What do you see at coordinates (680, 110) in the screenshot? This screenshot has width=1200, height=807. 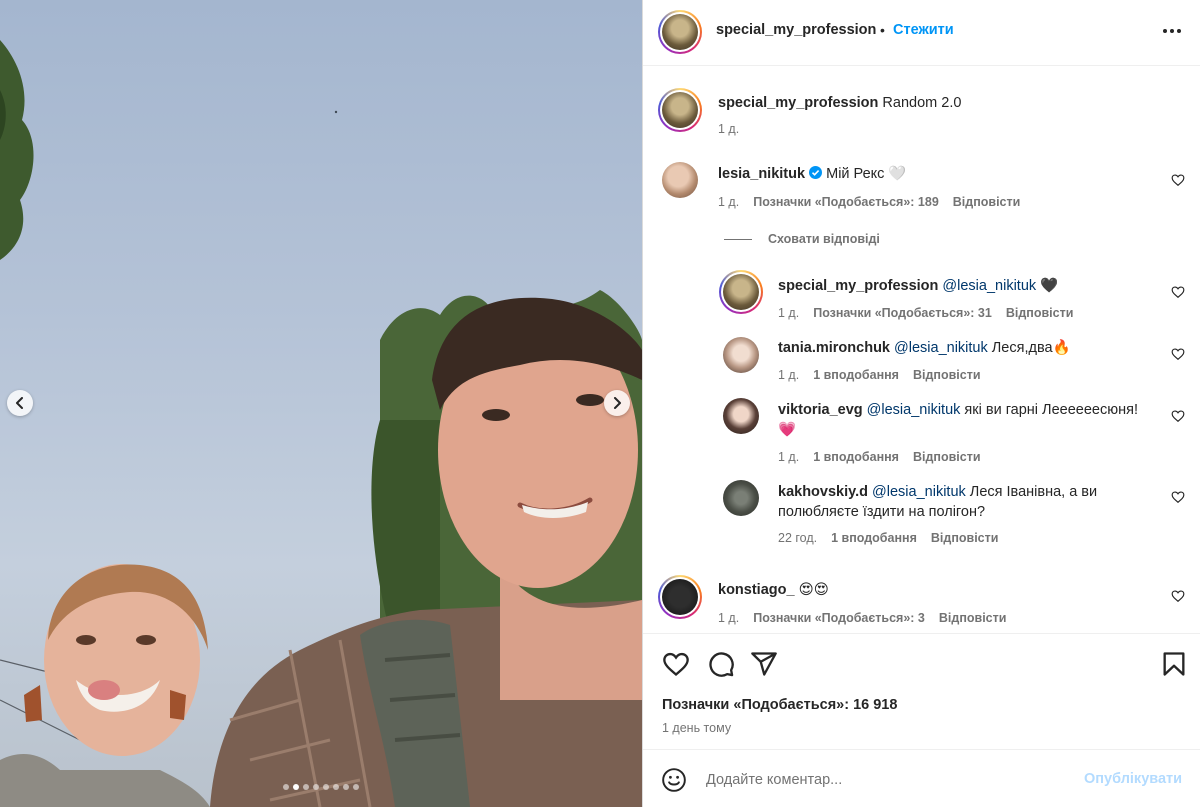 I see `caption-avatar` at bounding box center [680, 110].